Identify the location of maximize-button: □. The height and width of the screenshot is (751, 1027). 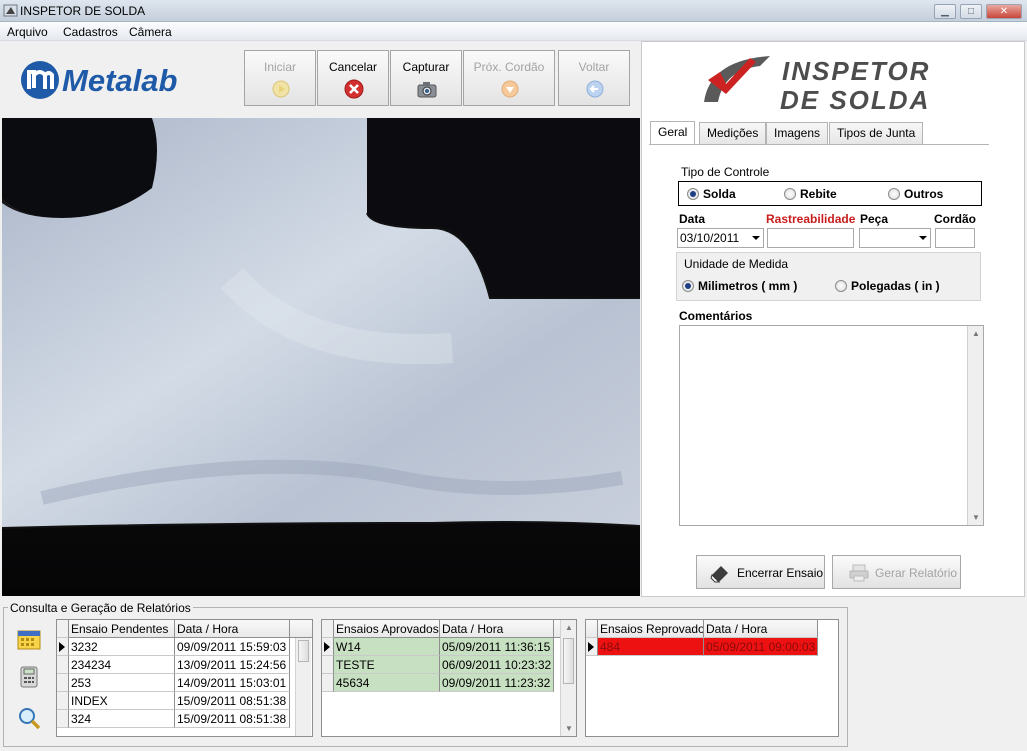
(971, 11).